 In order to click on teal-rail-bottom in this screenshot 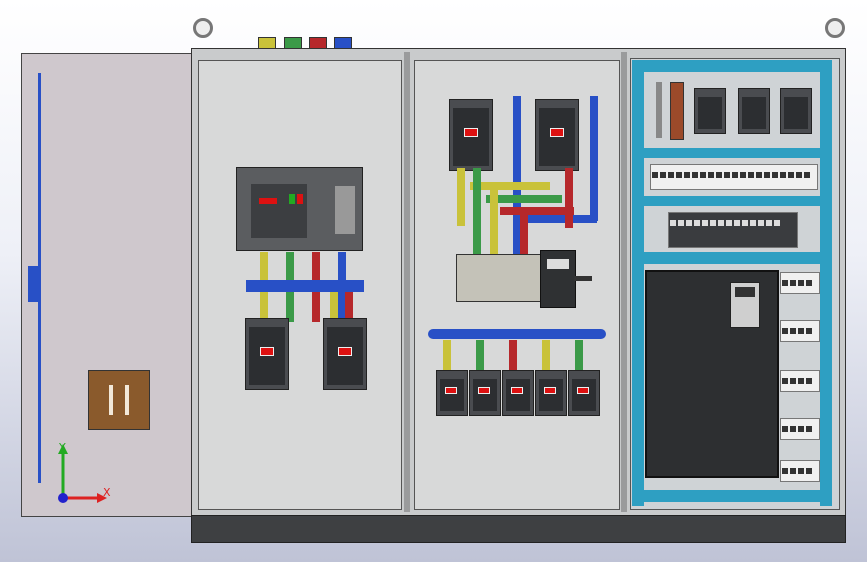, I will do `click(732, 496)`.